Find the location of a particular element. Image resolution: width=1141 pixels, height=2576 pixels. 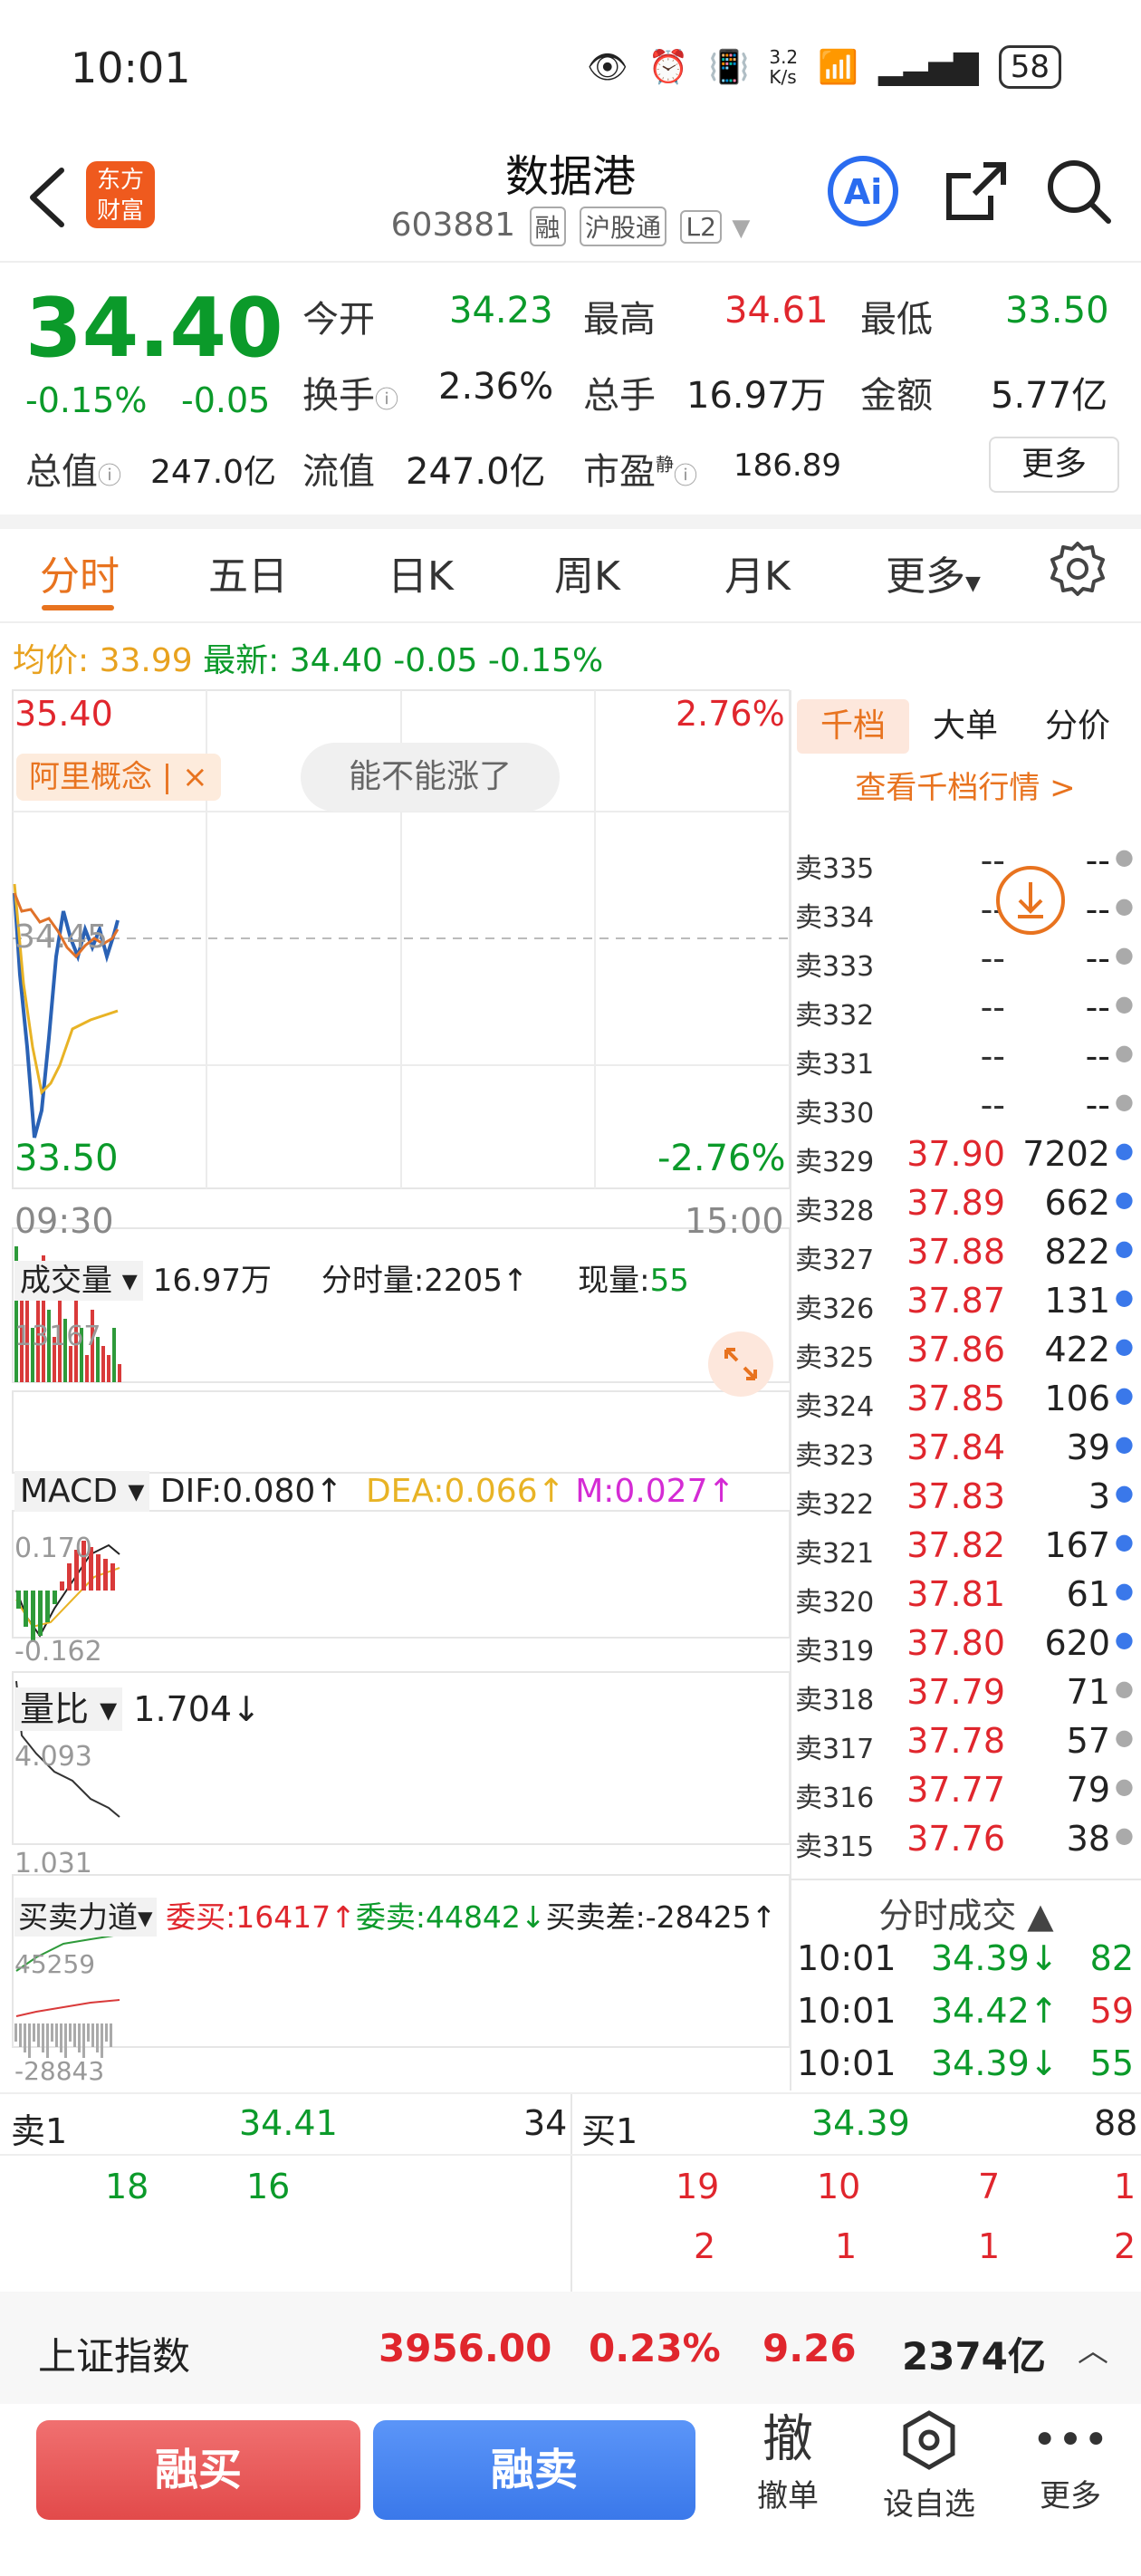

volume-ratio-header: 量比 ▾ 1.704↓ is located at coordinates (137, 1706).